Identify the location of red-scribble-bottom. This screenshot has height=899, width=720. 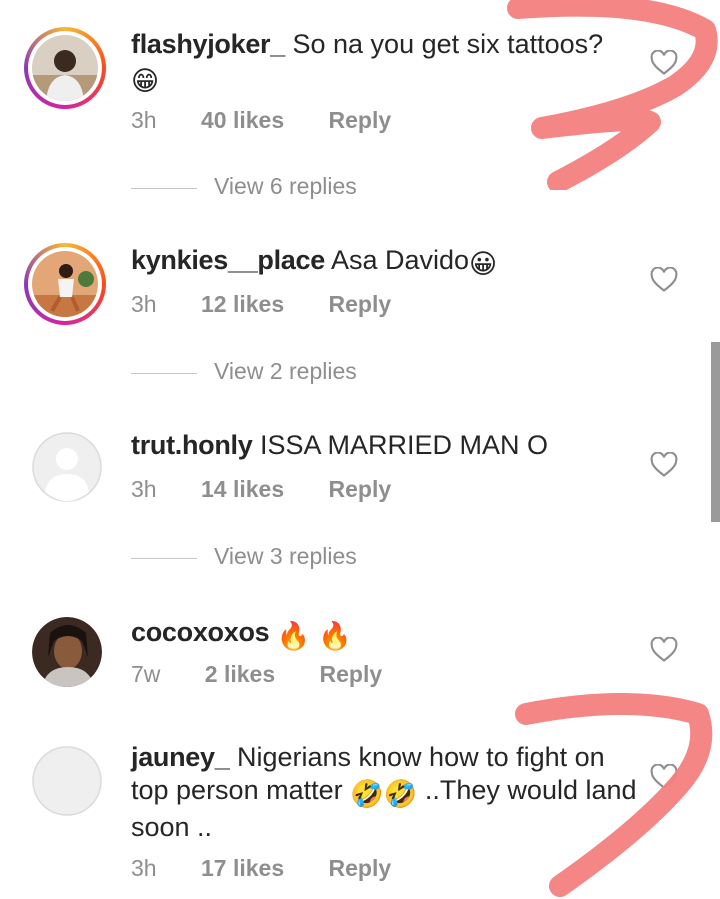
(614, 795).